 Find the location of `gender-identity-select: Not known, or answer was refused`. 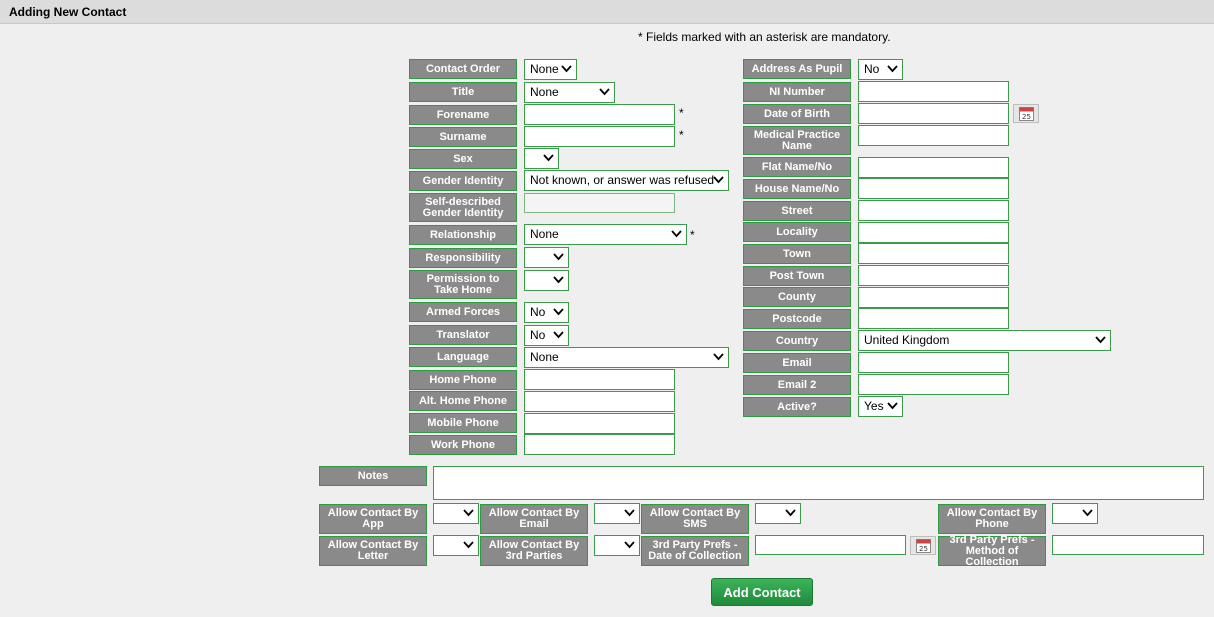

gender-identity-select: Not known, or answer was refused is located at coordinates (626, 180).